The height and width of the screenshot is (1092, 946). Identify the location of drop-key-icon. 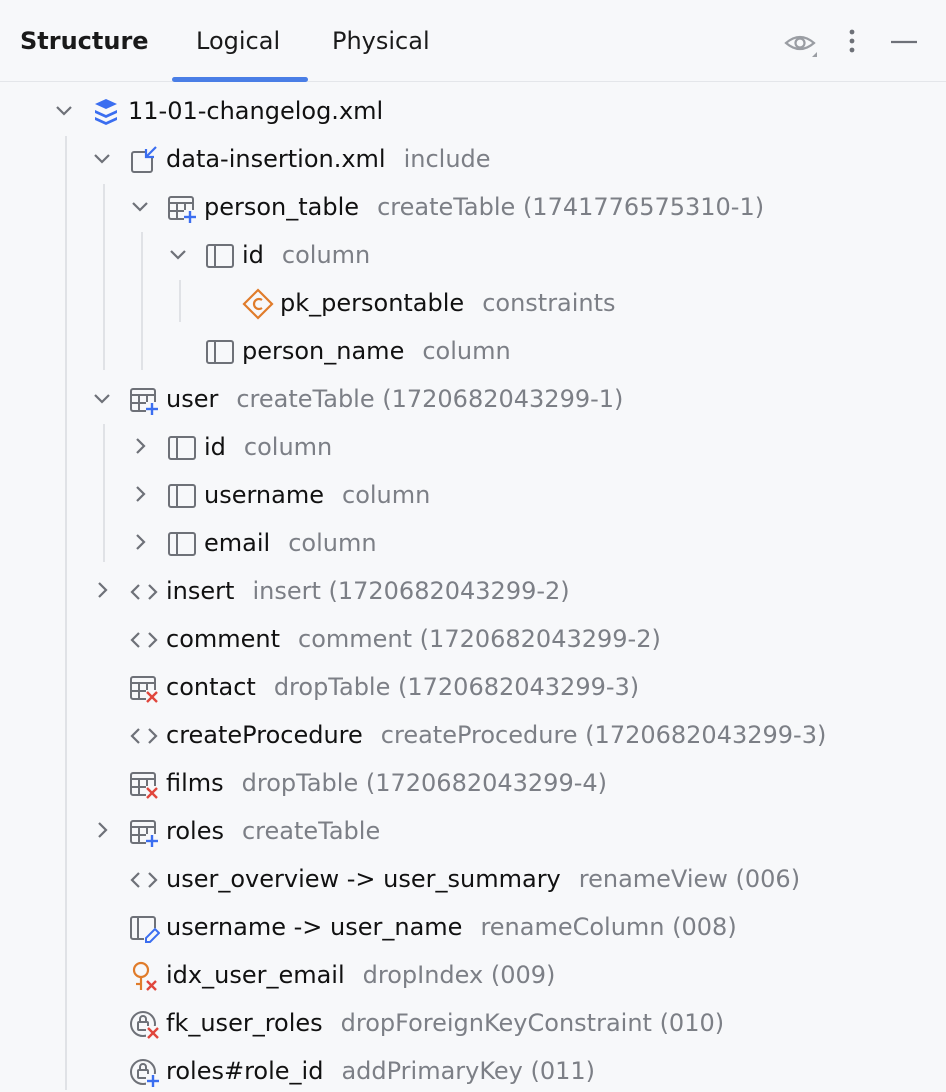
(145, 1025).